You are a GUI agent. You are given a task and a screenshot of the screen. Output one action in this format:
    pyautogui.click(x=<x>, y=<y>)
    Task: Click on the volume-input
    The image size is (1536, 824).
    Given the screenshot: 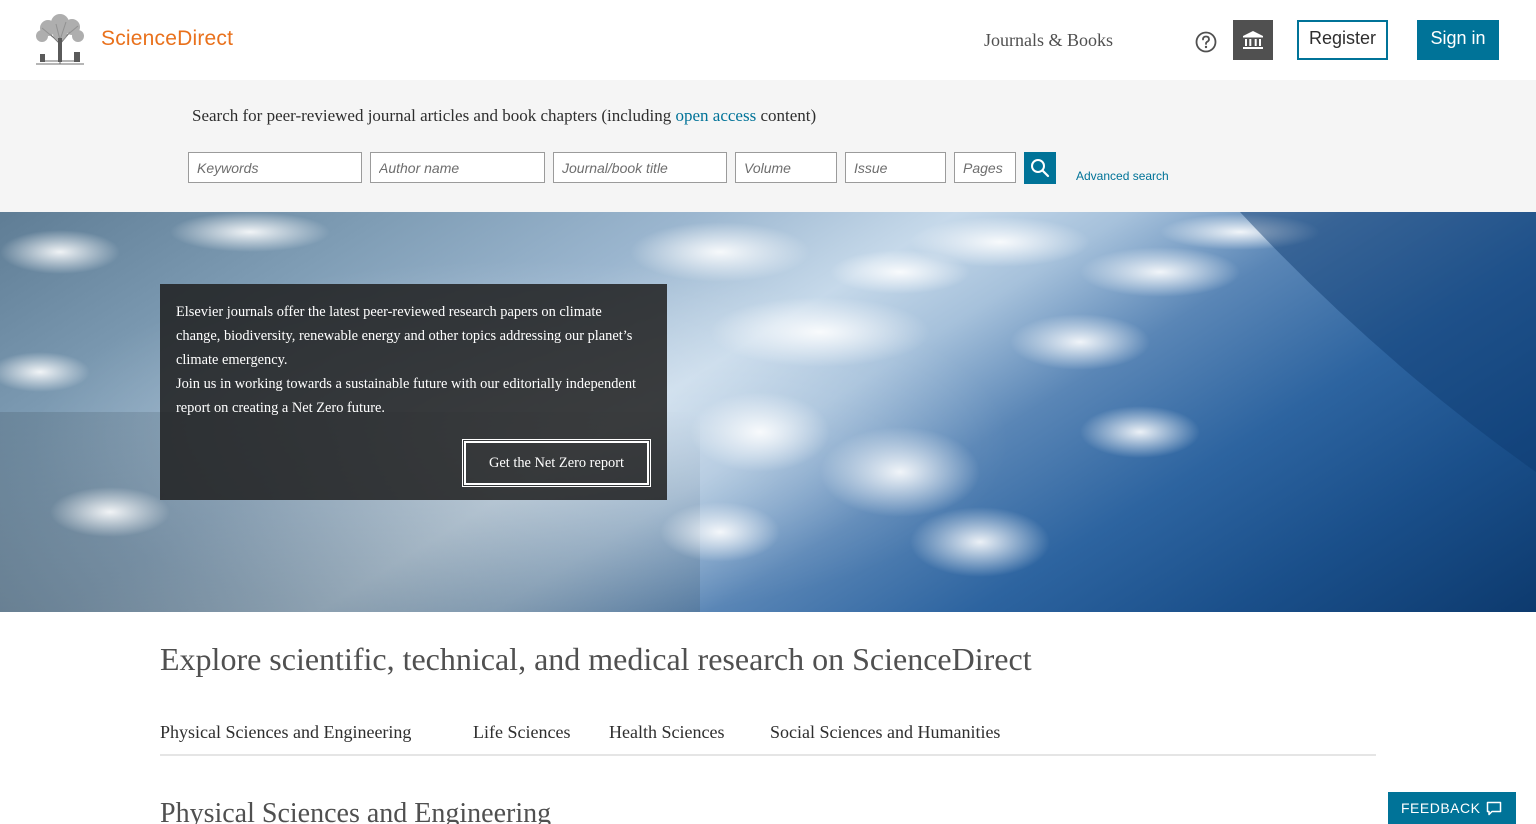 What is the action you would take?
    pyautogui.click(x=786, y=167)
    